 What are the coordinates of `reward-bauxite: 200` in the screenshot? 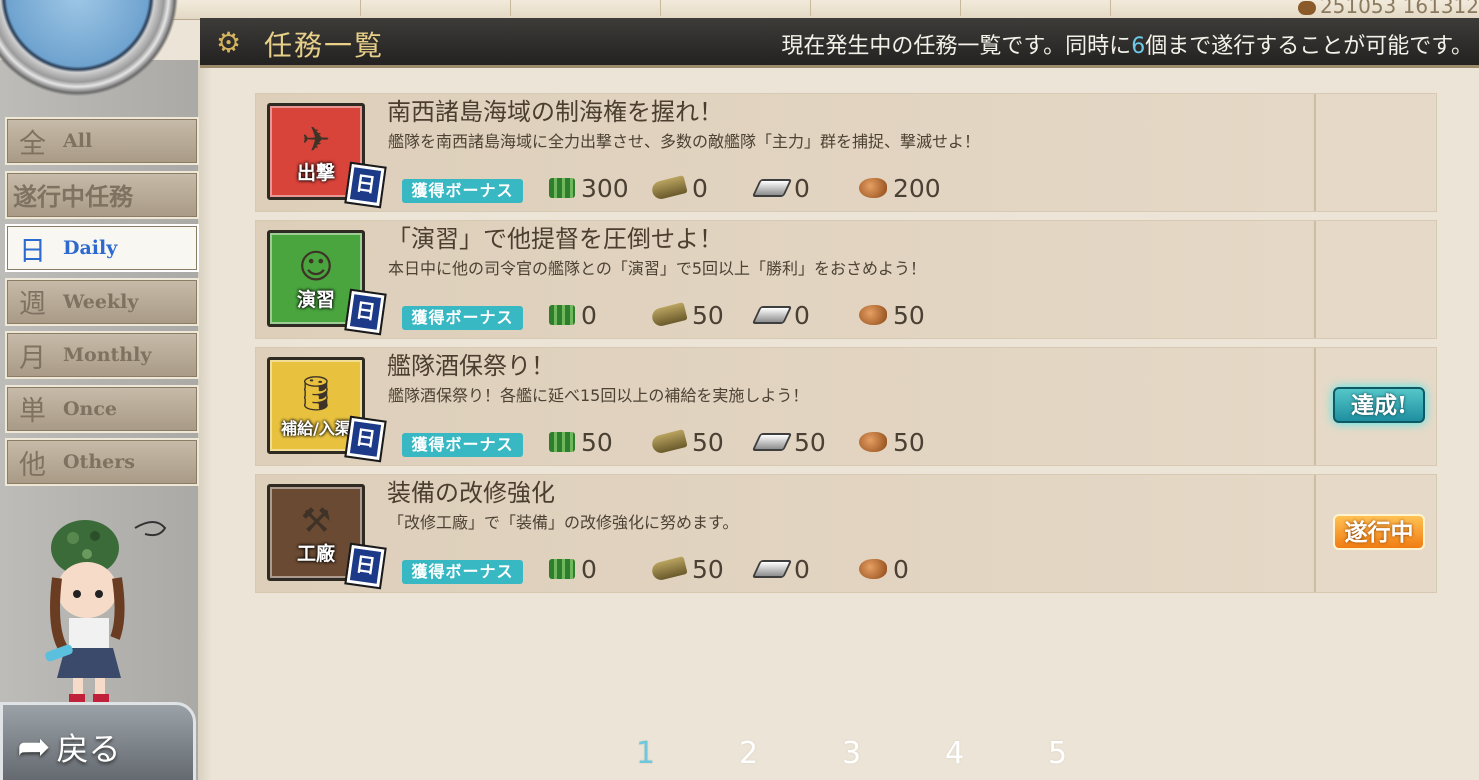 It's located at (900, 188).